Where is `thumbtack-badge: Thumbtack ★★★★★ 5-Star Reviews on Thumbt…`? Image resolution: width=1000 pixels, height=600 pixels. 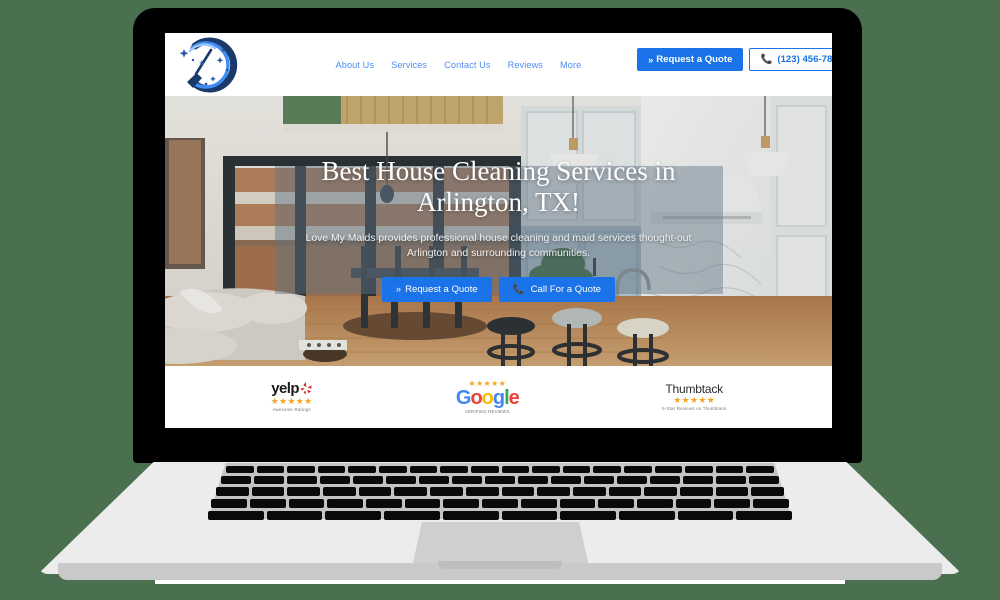
thumbtack-badge: Thumbtack ★★★★★ 5-Star Reviews on Thumbt… is located at coordinates (694, 397).